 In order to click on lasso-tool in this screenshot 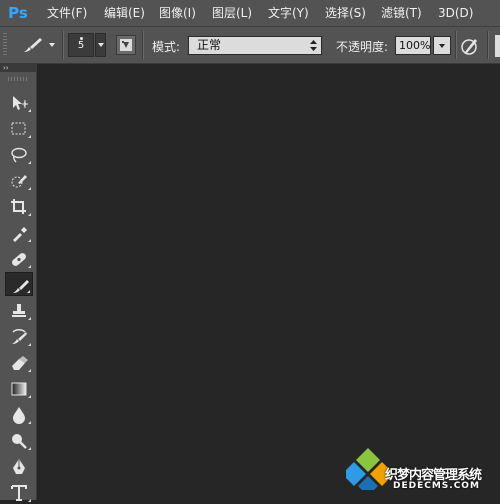, I will do `click(19, 154)`.